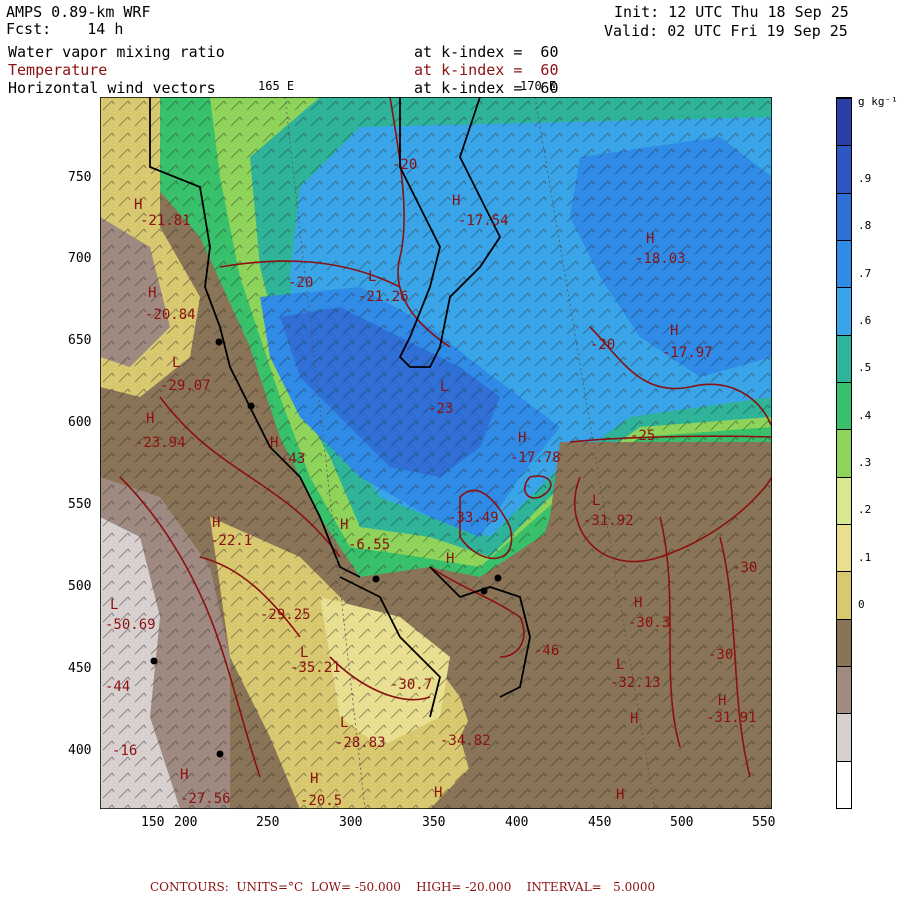  I want to click on x-tick-550: 550, so click(764, 822).